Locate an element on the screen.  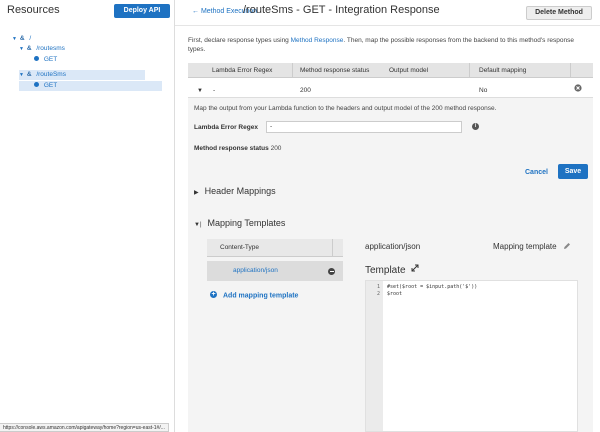
line-number: 2 is located at coordinates (378, 294).